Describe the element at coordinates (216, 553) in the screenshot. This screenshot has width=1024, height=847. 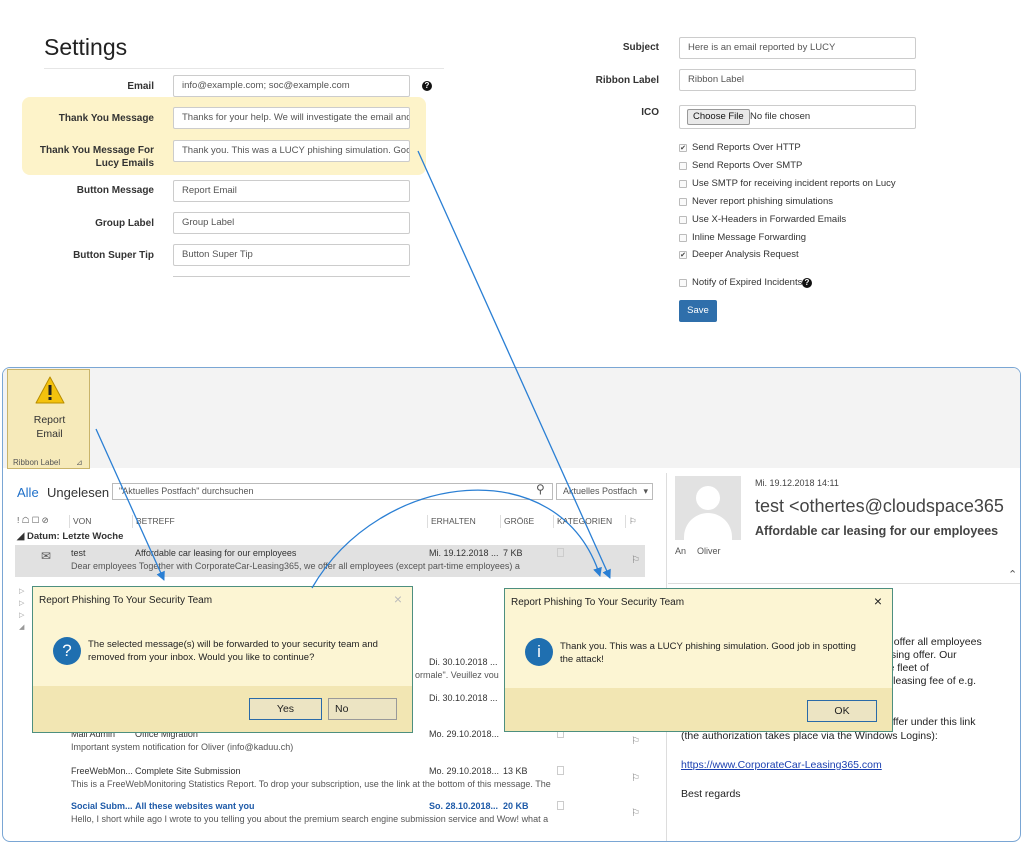
I see `mail-subject: Affordable car leasing for our employees` at that location.